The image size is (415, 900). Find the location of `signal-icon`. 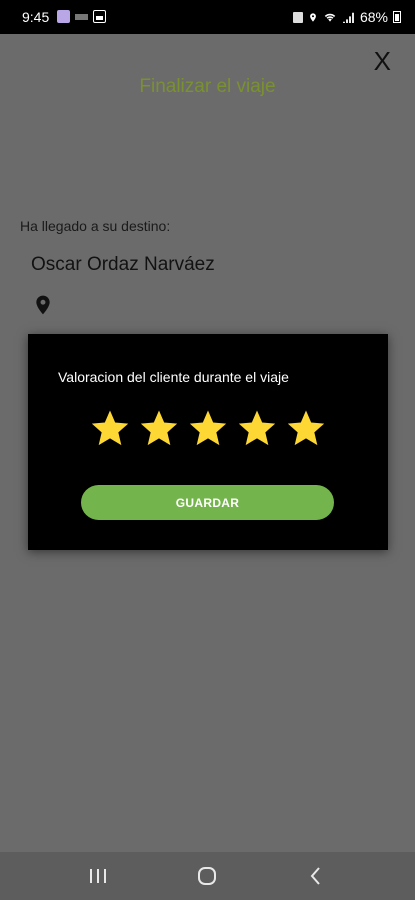

signal-icon is located at coordinates (348, 17).